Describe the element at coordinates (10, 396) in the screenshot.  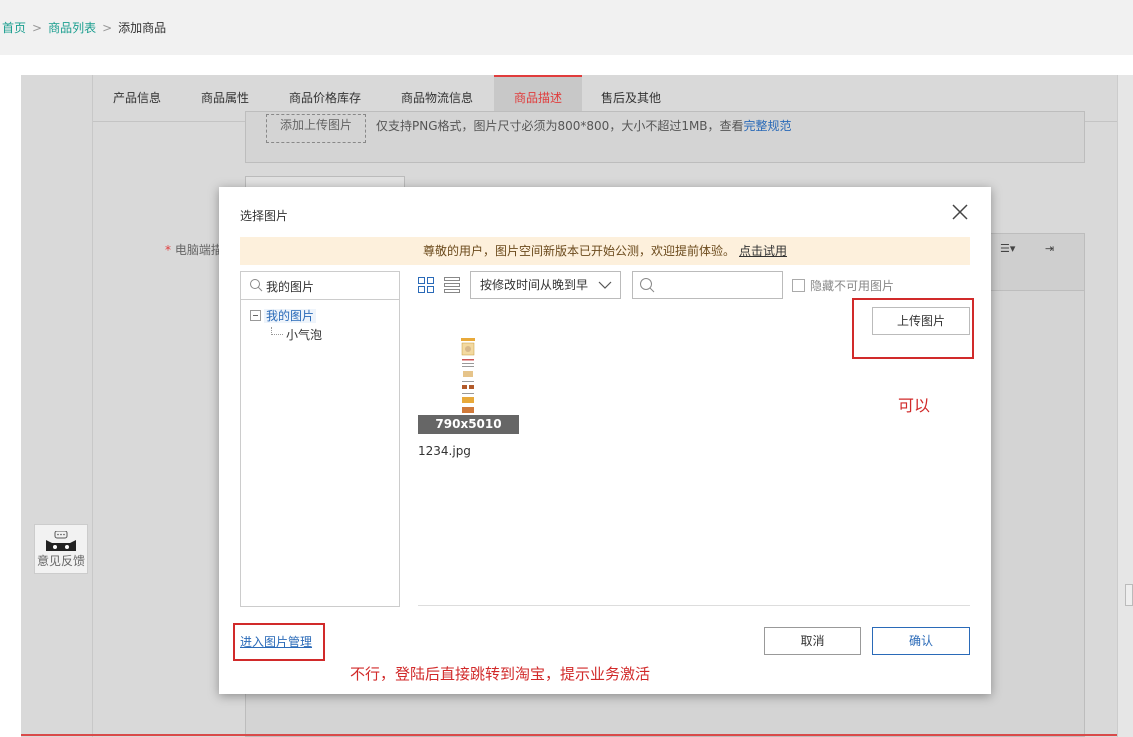
I see `page-margin` at that location.